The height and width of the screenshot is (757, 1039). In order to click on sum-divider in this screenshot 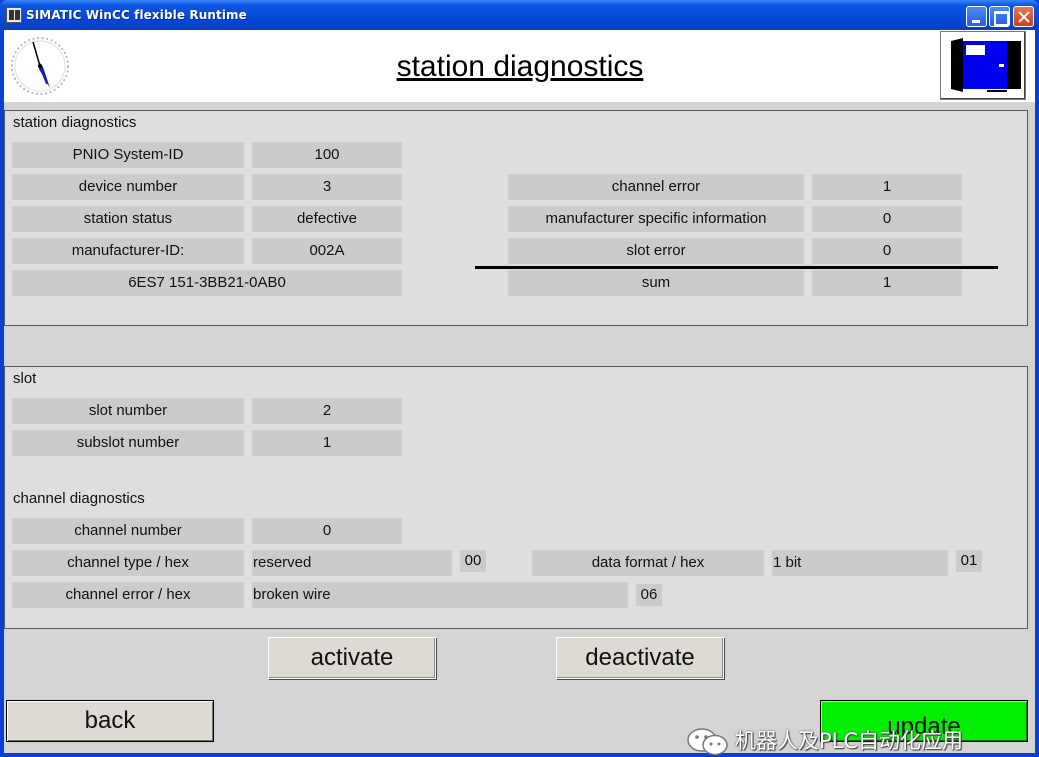, I will do `click(736, 267)`.